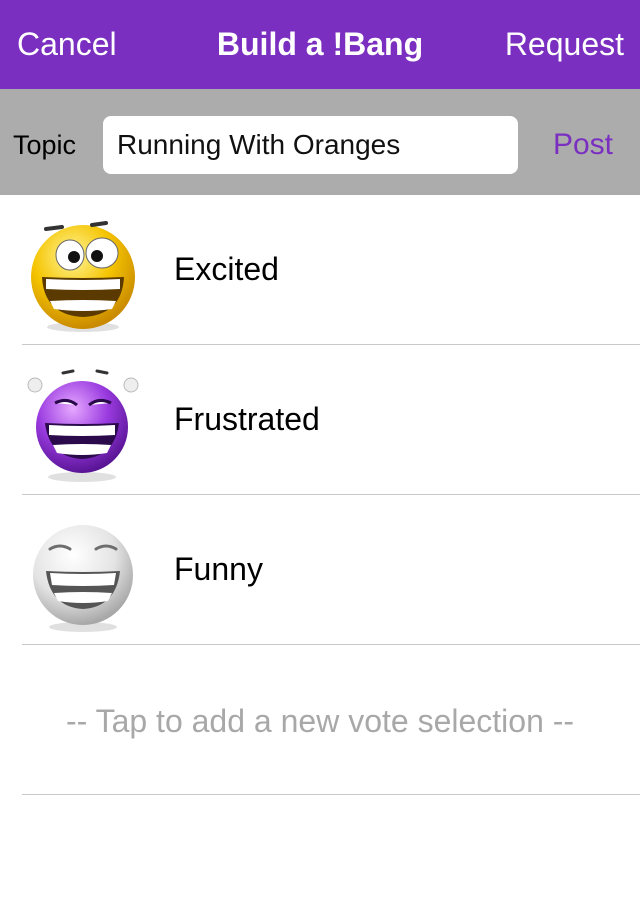  Describe the element at coordinates (45, 145) in the screenshot. I see `topic-label: Topic` at that location.